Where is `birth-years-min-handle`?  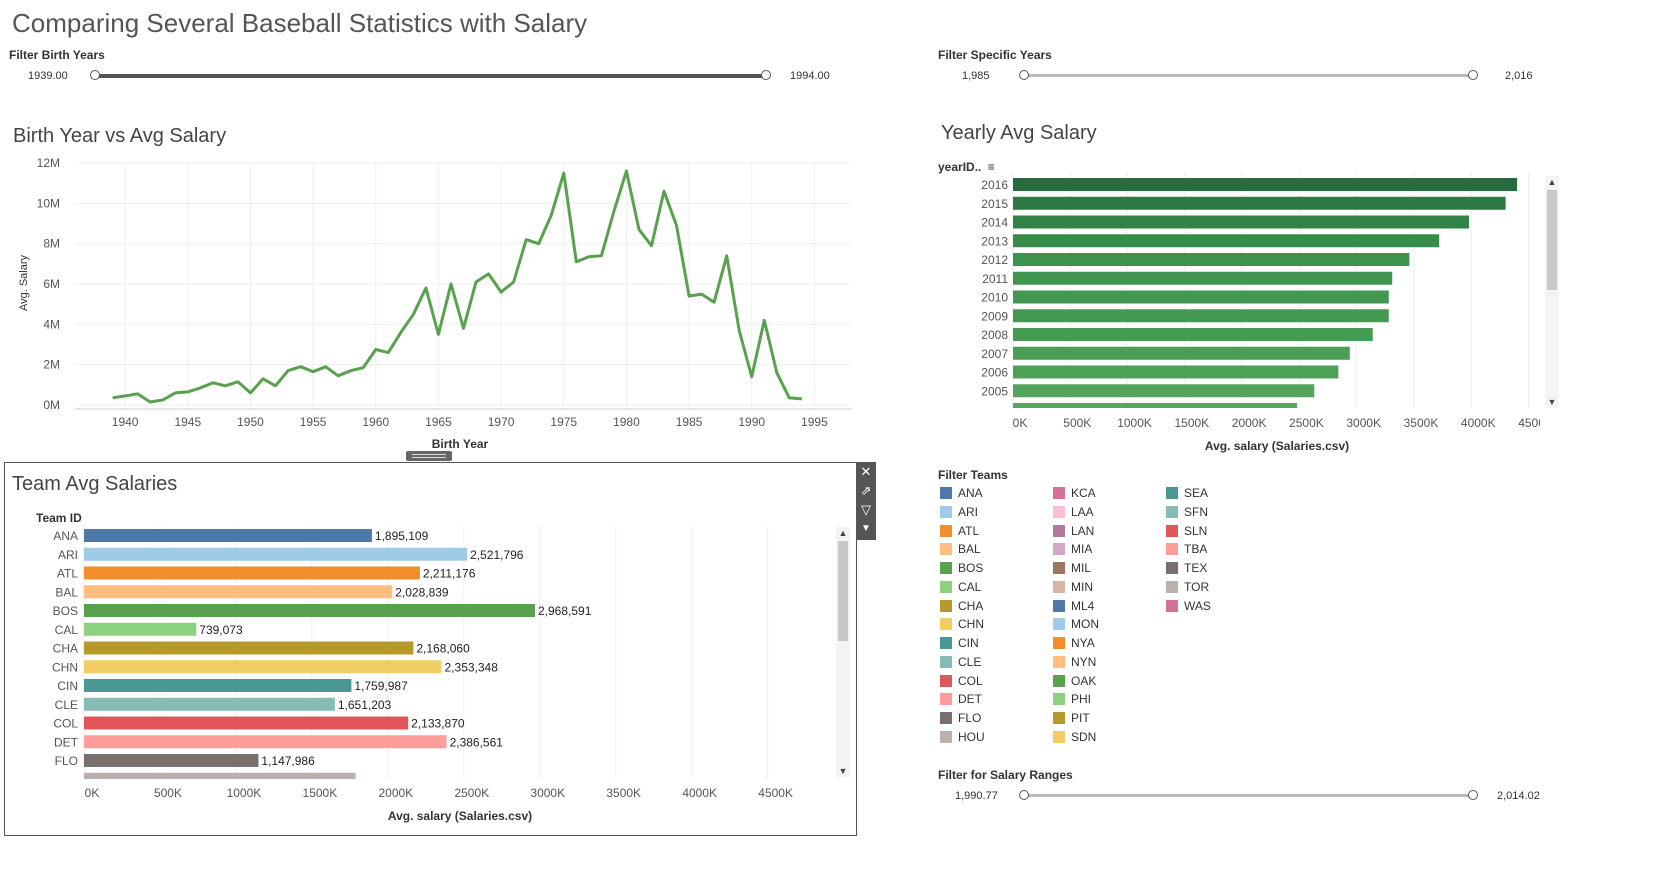 birth-years-min-handle is located at coordinates (95, 75).